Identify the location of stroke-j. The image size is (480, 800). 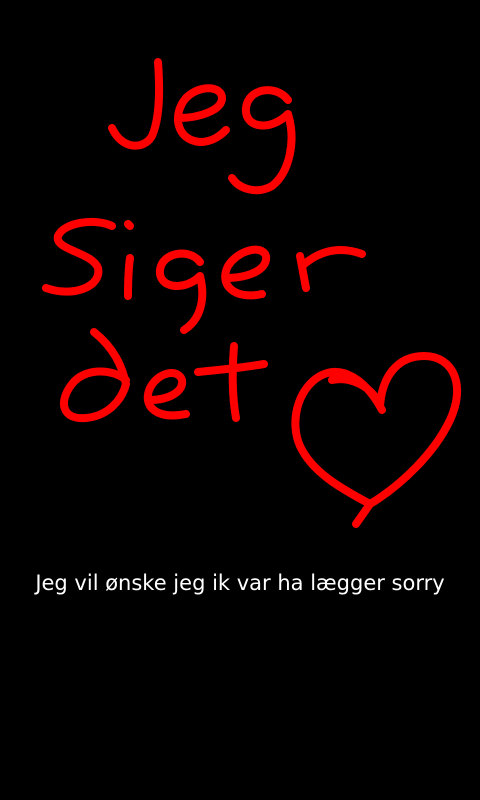
(136, 104).